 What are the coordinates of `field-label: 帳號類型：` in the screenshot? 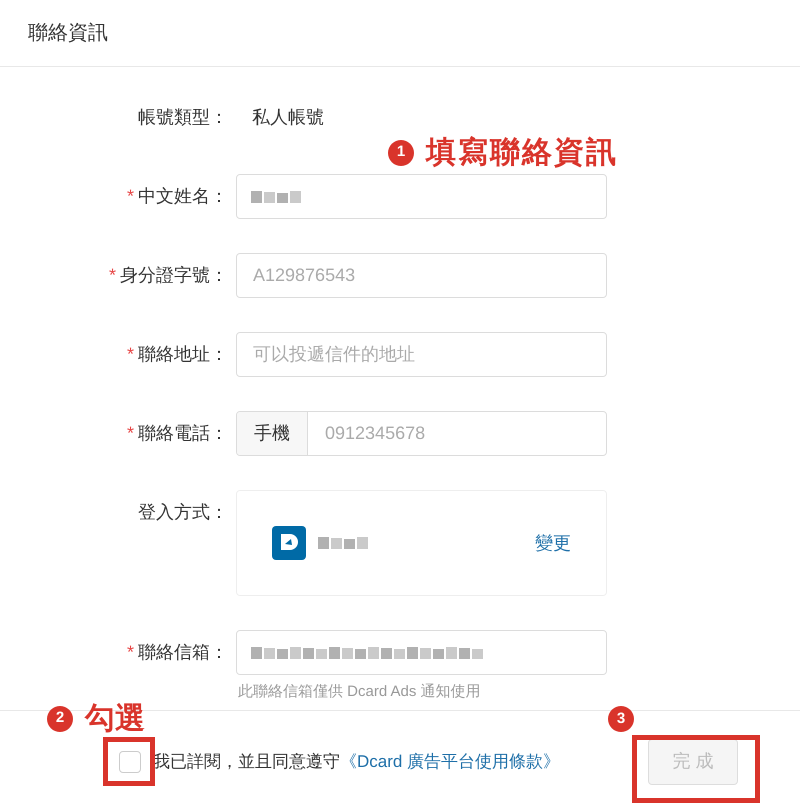 It's located at (183, 117).